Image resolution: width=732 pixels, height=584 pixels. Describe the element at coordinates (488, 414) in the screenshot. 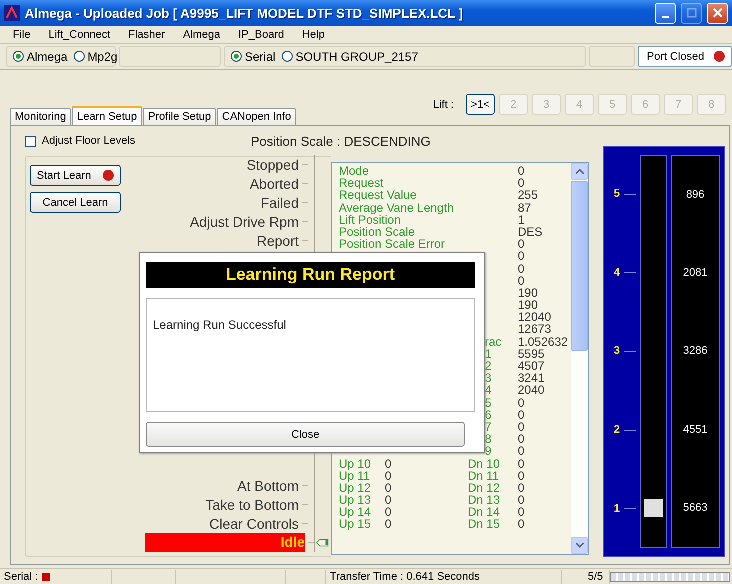

I see `parameter-name: 6` at that location.